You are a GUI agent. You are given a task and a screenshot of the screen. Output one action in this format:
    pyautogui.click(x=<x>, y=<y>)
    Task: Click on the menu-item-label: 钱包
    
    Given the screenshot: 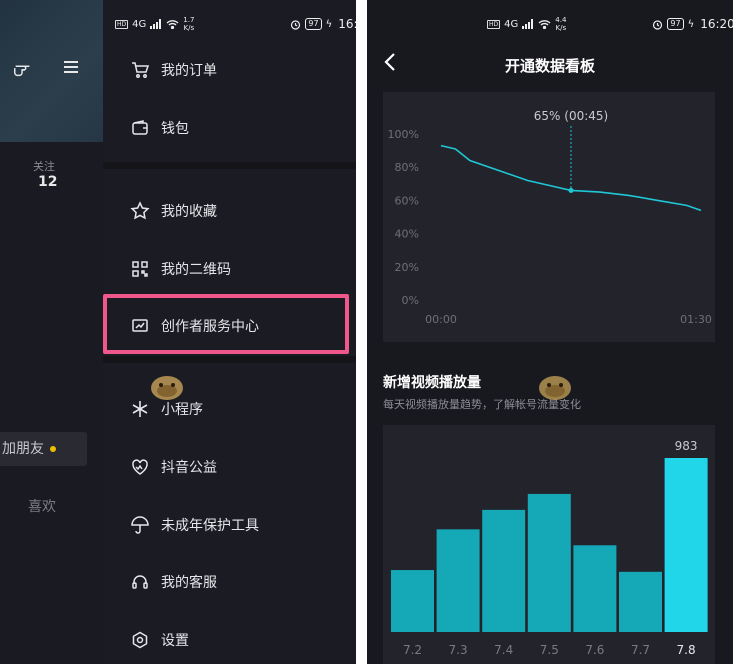 What is the action you would take?
    pyautogui.click(x=175, y=129)
    